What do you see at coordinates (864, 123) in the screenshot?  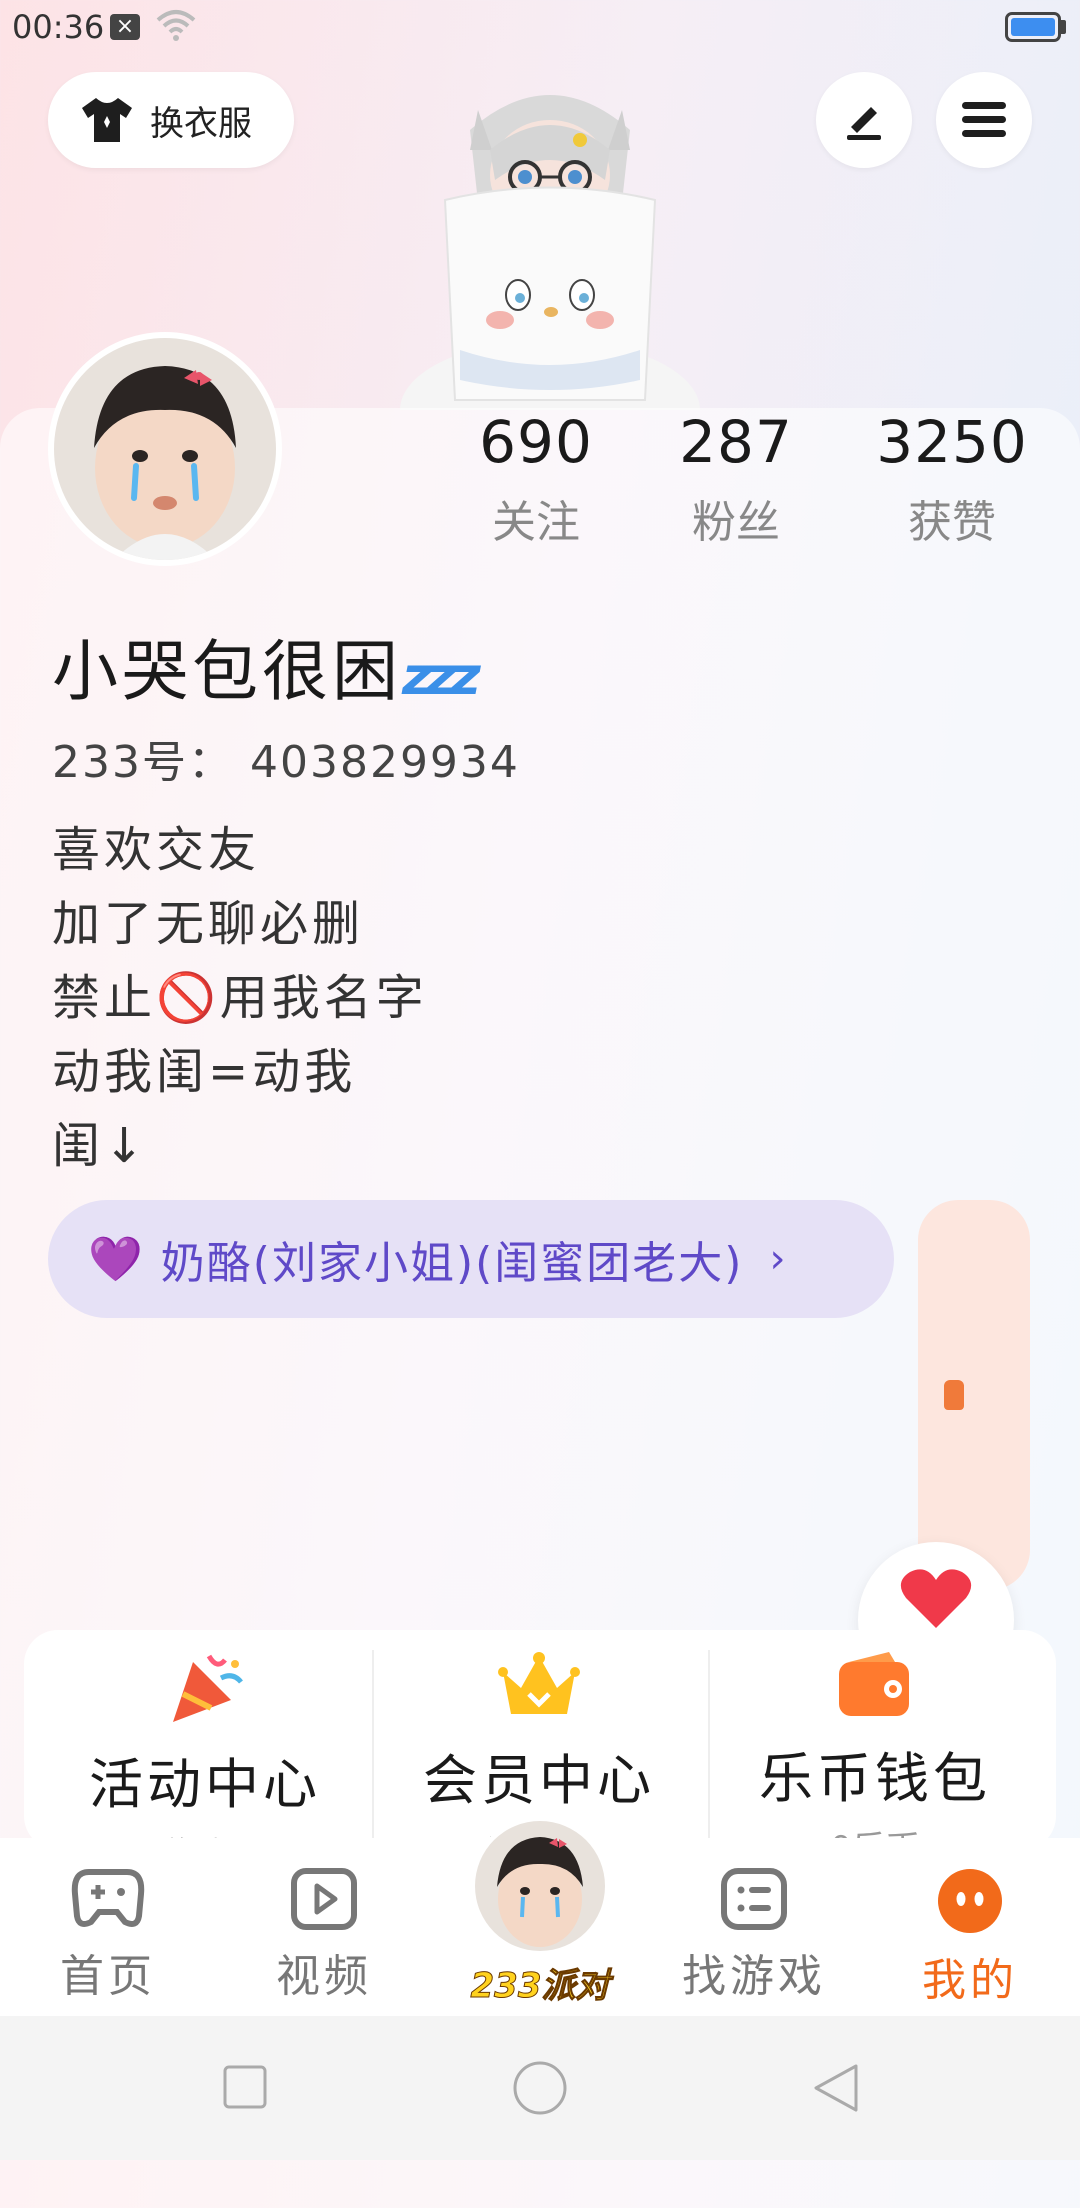 I see `pen-icon` at bounding box center [864, 123].